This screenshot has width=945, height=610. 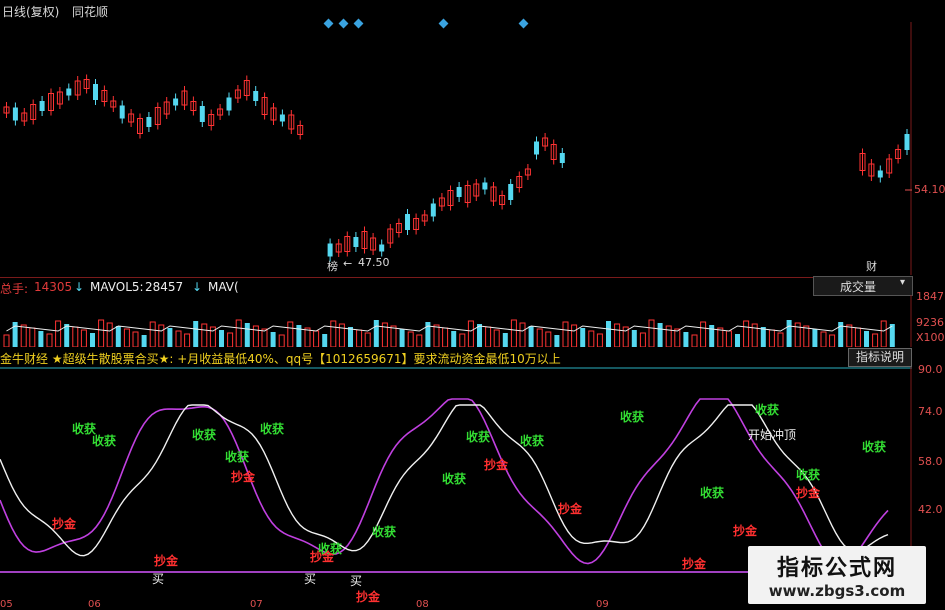 What do you see at coordinates (90, 12) in the screenshot?
I see `app-name: 同花顺` at bounding box center [90, 12].